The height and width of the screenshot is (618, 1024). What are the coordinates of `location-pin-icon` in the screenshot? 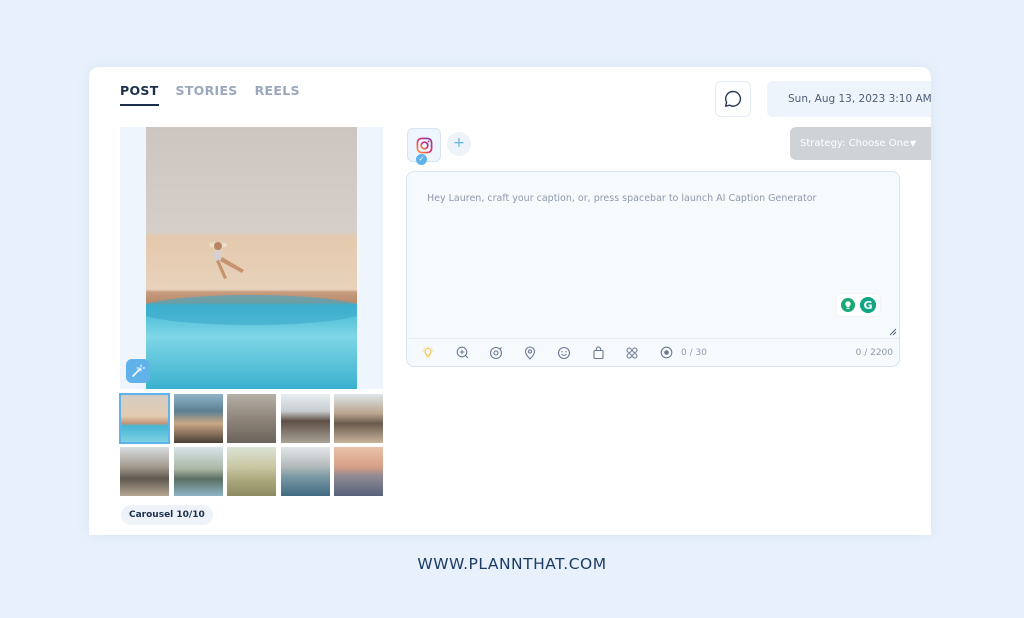 It's located at (530, 352).